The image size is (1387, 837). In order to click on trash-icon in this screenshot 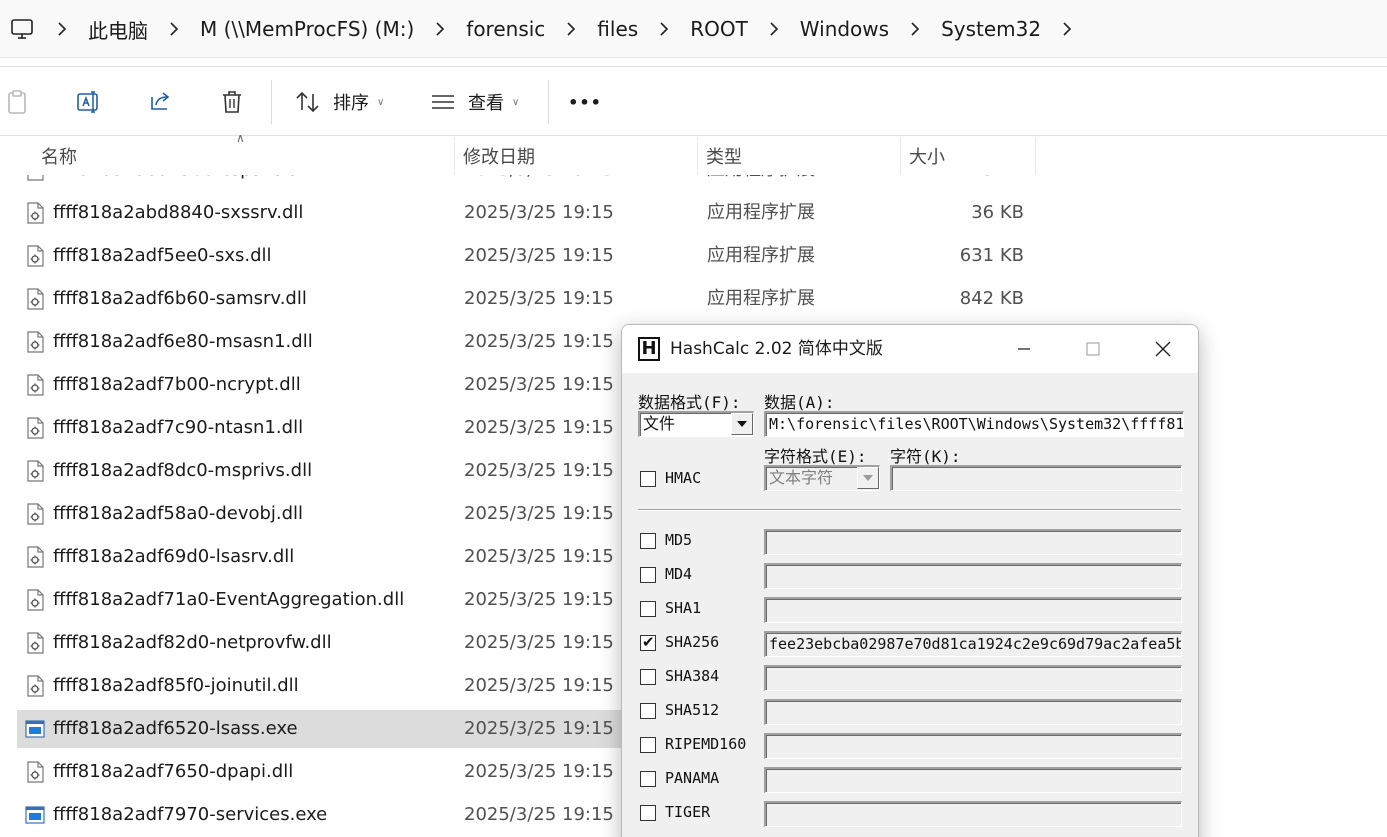, I will do `click(232, 102)`.